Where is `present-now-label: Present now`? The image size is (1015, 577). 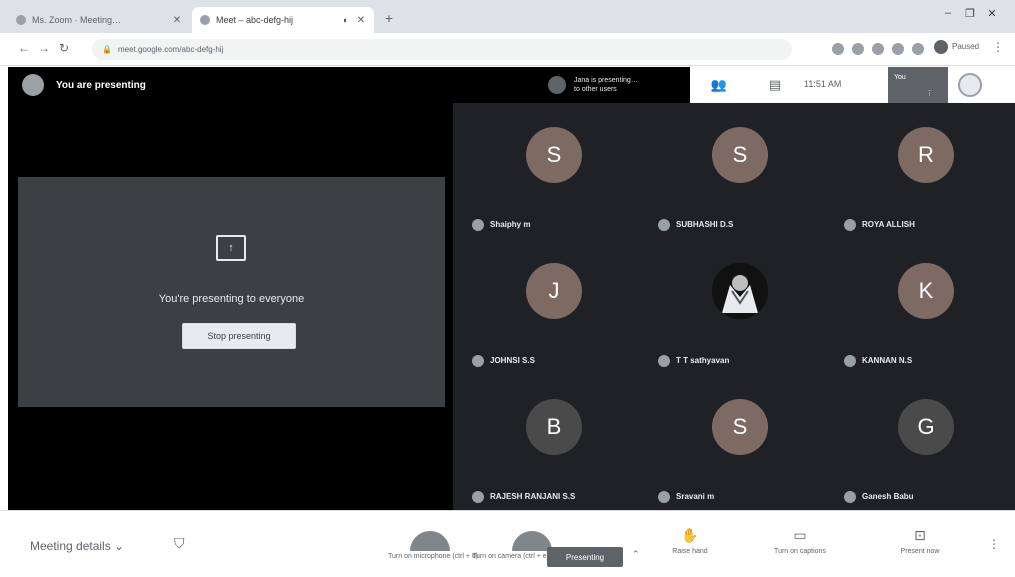 present-now-label: Present now is located at coordinates (920, 551).